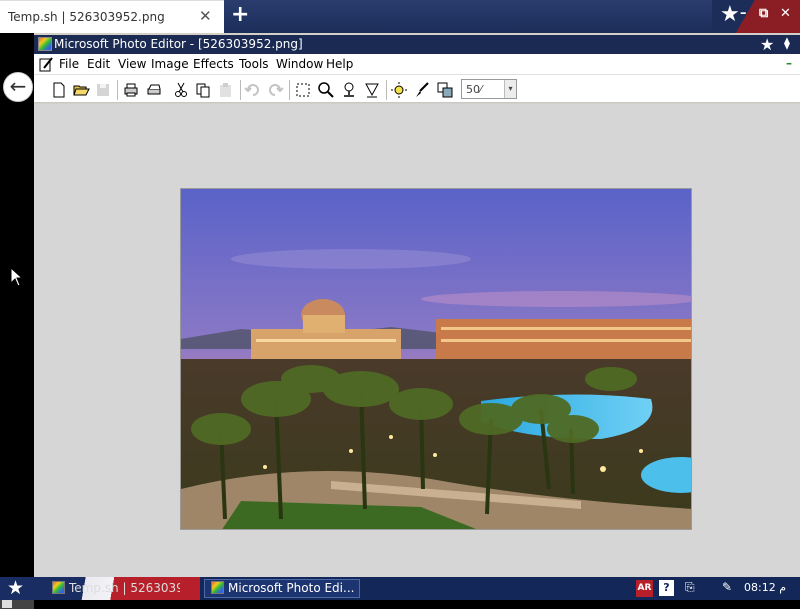 This screenshot has height=609, width=800. What do you see at coordinates (170, 64) in the screenshot?
I see `menu-image: Image` at bounding box center [170, 64].